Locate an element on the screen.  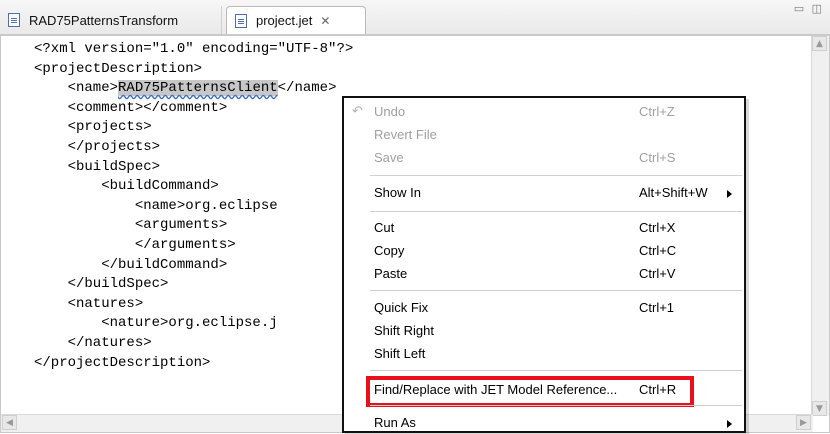
code-line: <nature>org.eclipse.j is located at coordinates (193, 324).